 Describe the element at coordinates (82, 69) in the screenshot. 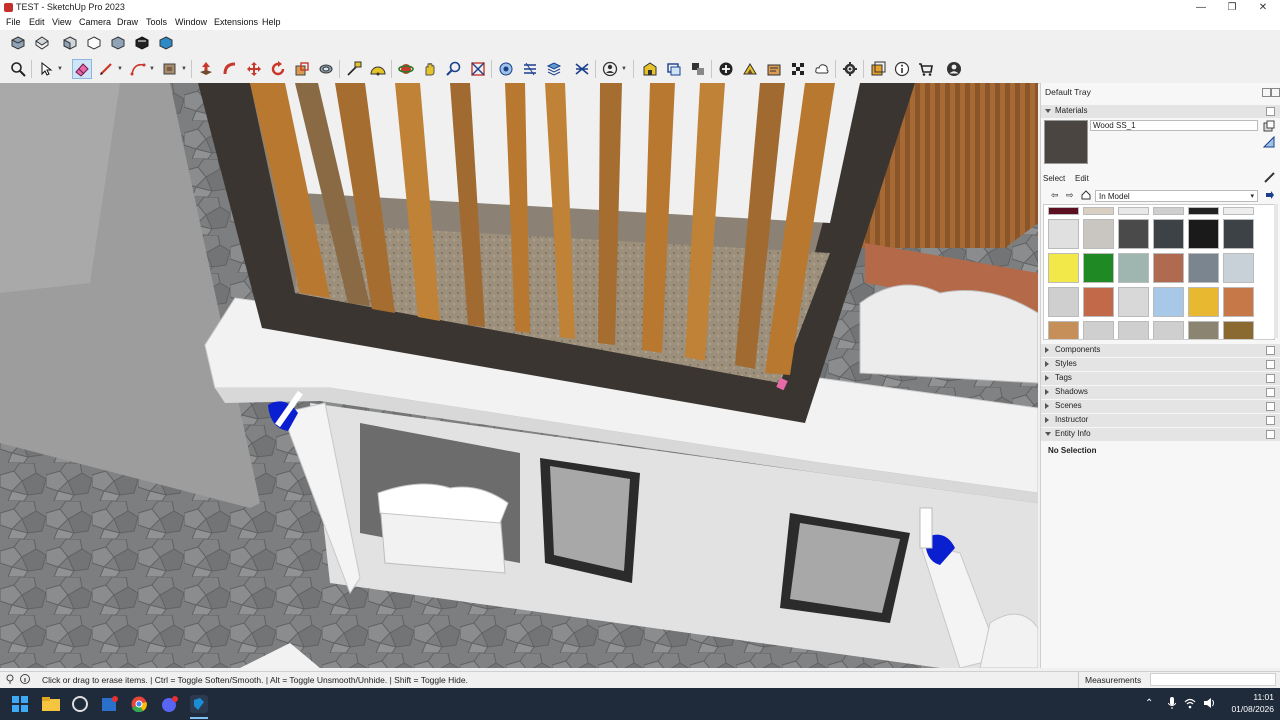

I see `eraser-icon` at that location.